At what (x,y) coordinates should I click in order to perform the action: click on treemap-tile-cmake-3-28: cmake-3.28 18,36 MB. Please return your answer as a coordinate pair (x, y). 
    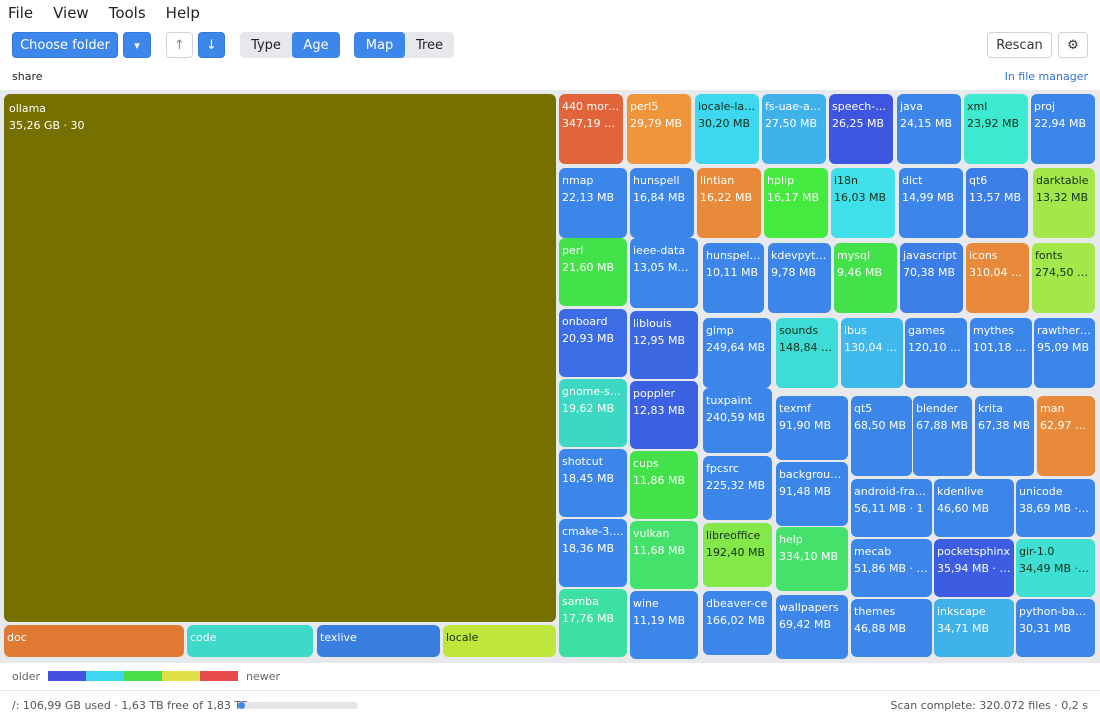
    Looking at the image, I should click on (593, 553).